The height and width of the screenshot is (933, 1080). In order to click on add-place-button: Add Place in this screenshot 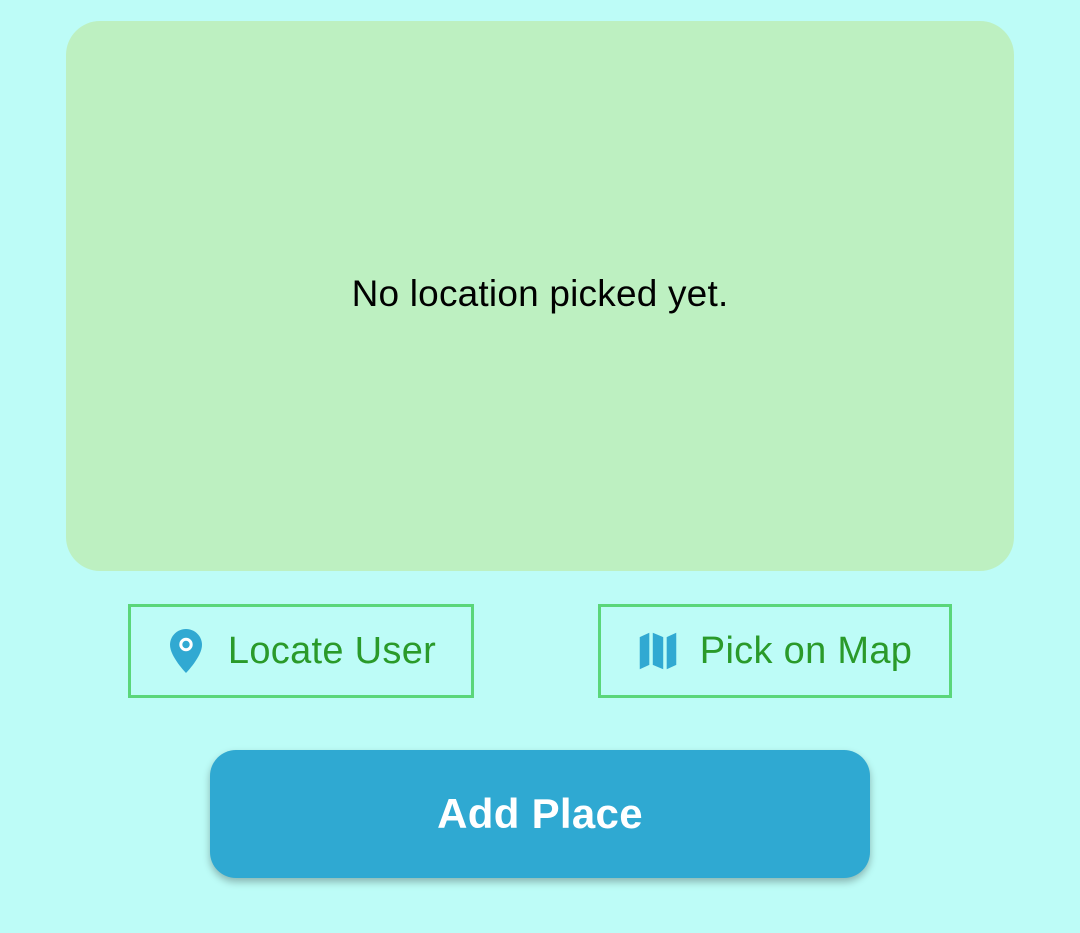, I will do `click(540, 814)`.